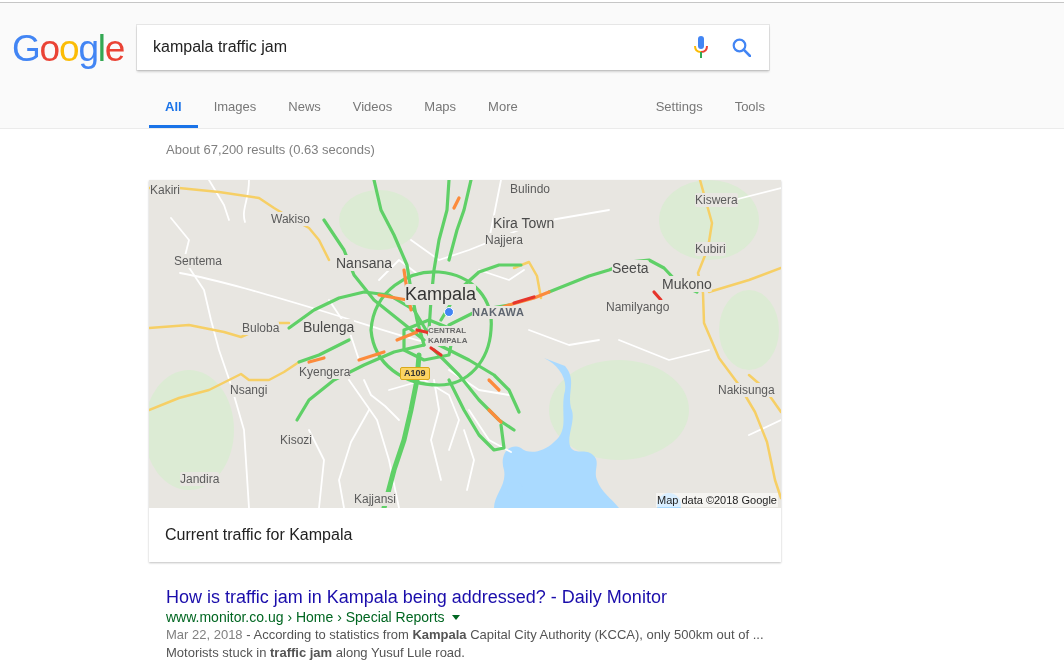  Describe the element at coordinates (68, 47) in the screenshot. I see `google-logo: Google` at that location.